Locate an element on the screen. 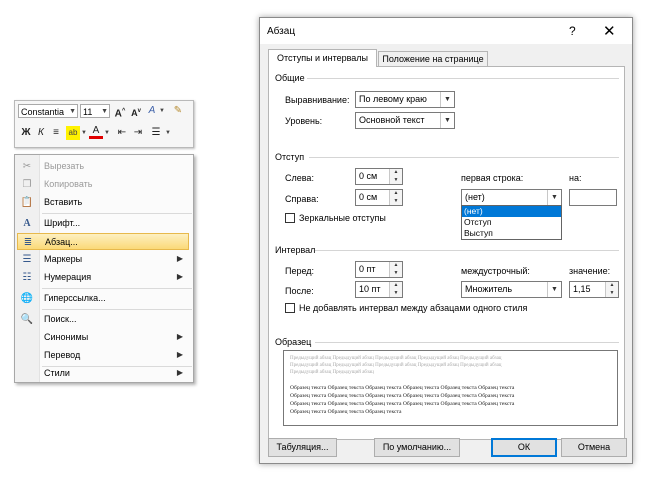 Image resolution: width=660 pixels, height=481 pixels. menu-separator is located at coordinates (117, 309).